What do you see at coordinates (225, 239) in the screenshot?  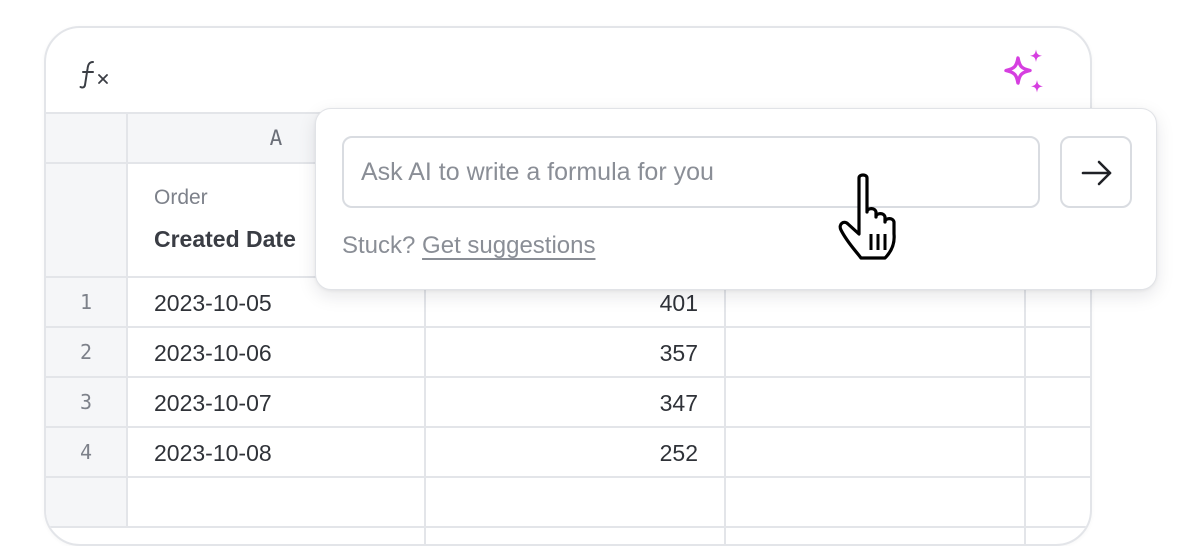 I see `column-title: Created Date` at bounding box center [225, 239].